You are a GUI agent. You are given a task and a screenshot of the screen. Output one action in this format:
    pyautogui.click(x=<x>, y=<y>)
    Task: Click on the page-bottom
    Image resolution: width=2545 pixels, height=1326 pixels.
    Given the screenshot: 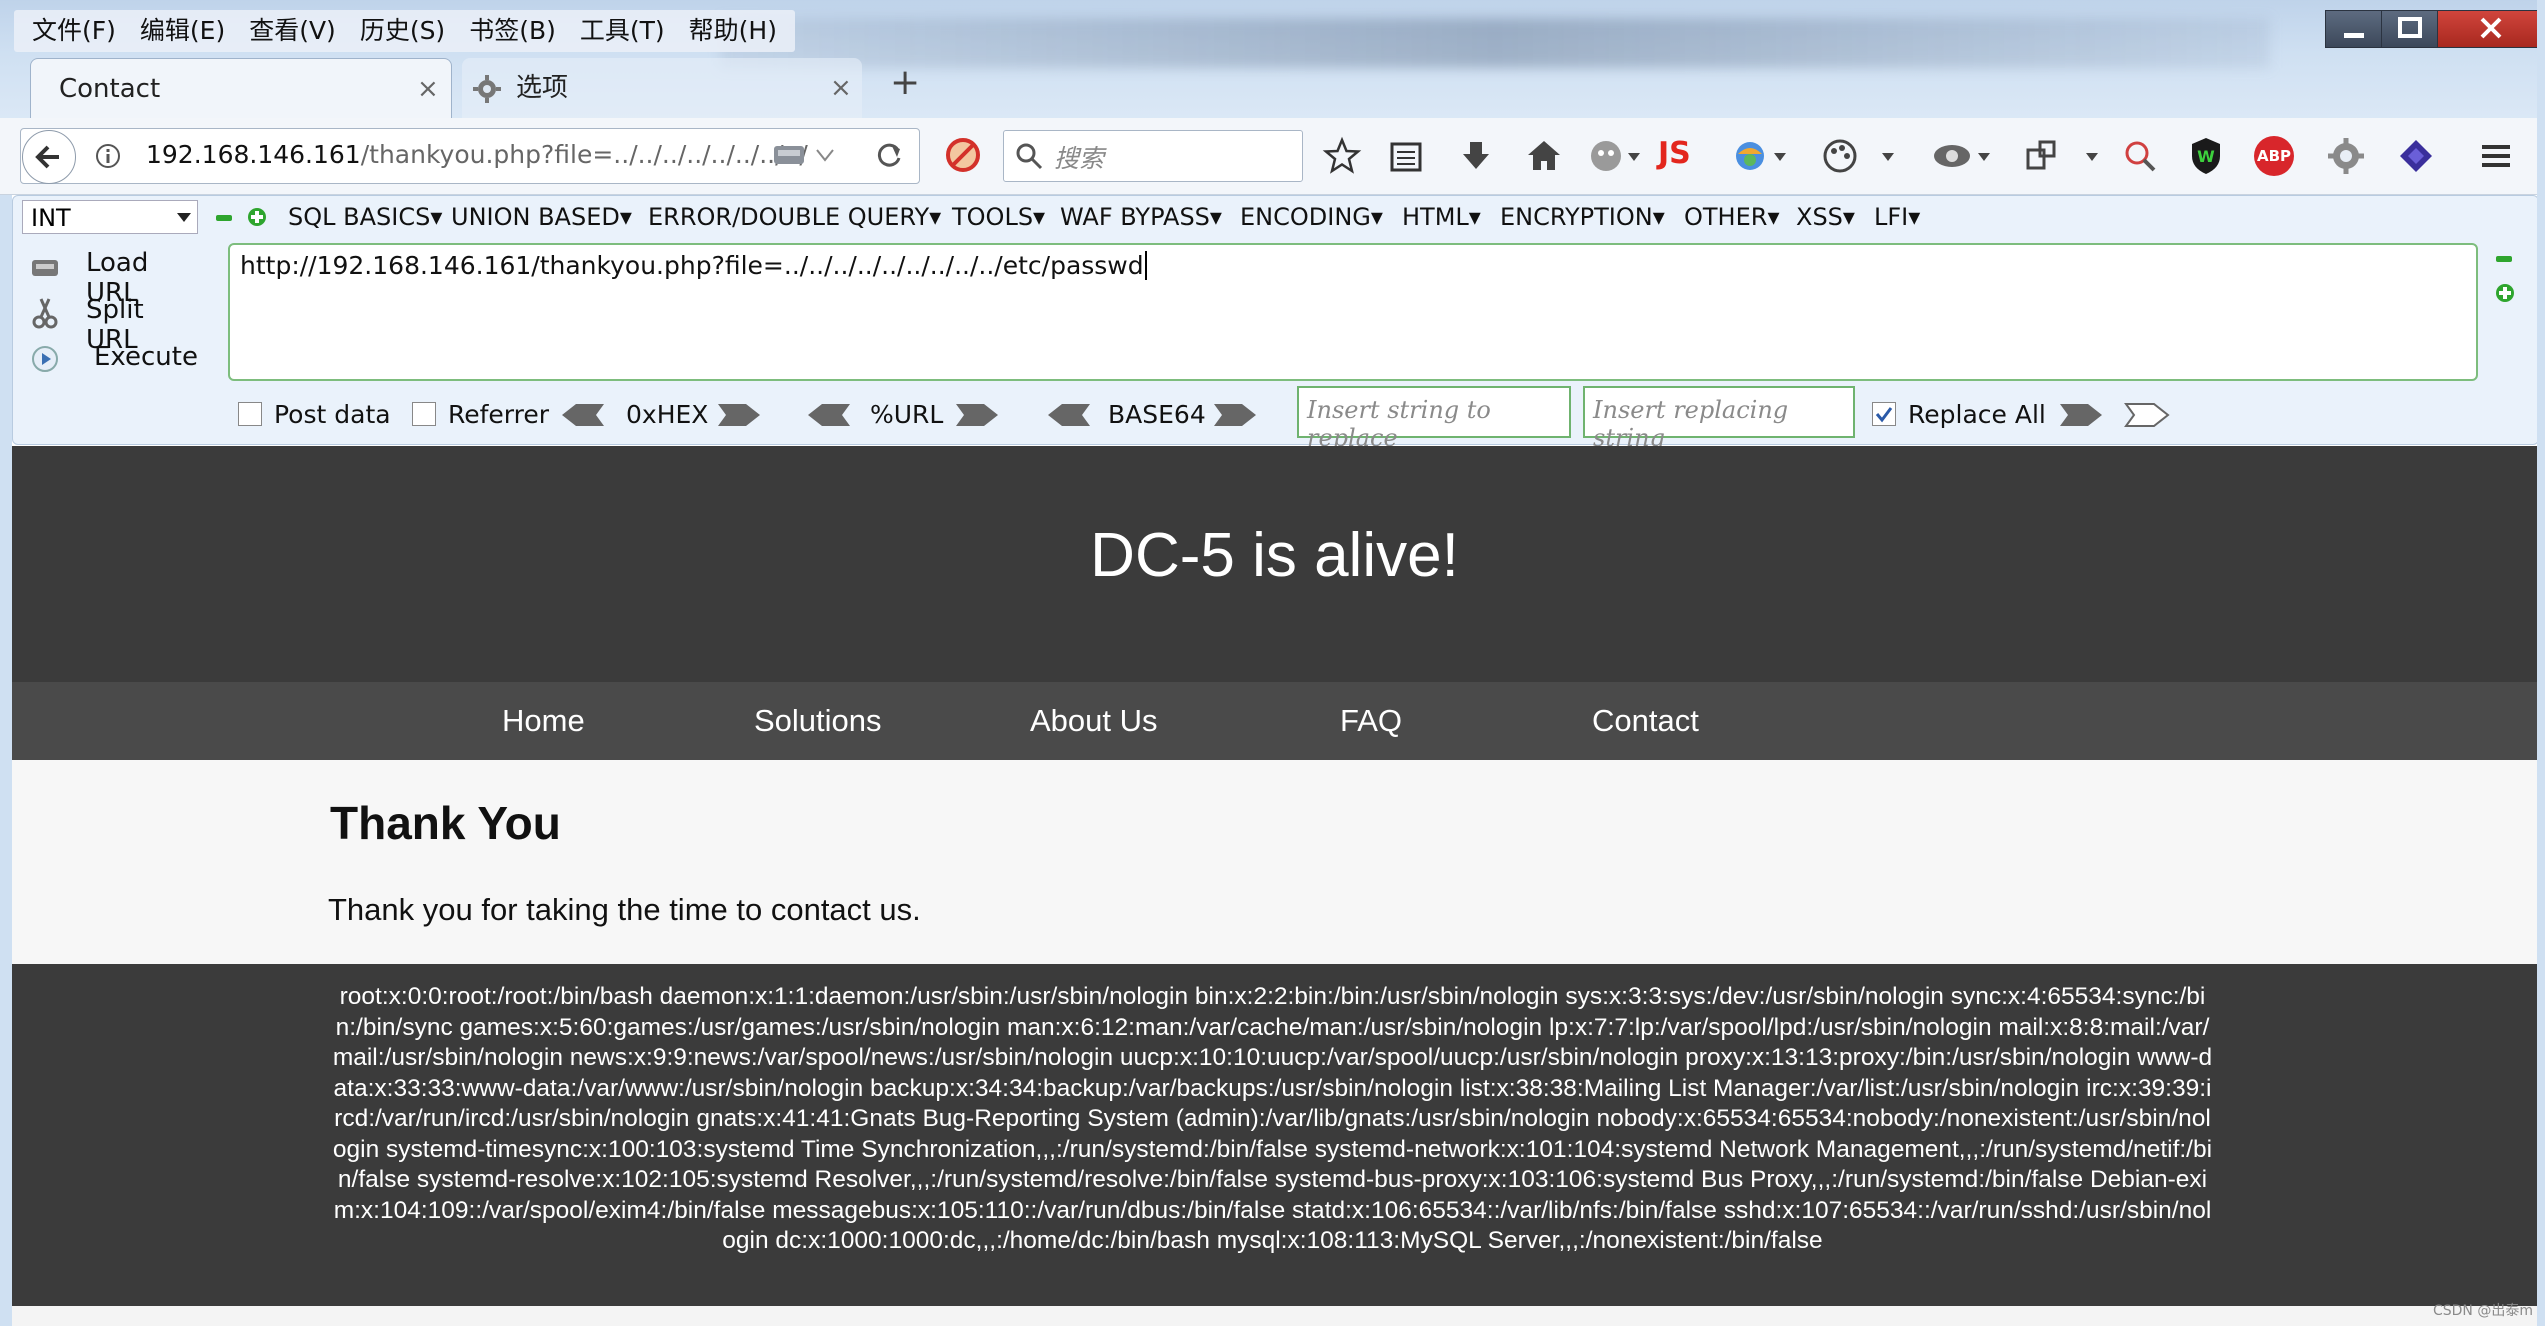 What is the action you would take?
    pyautogui.click(x=1274, y=1316)
    